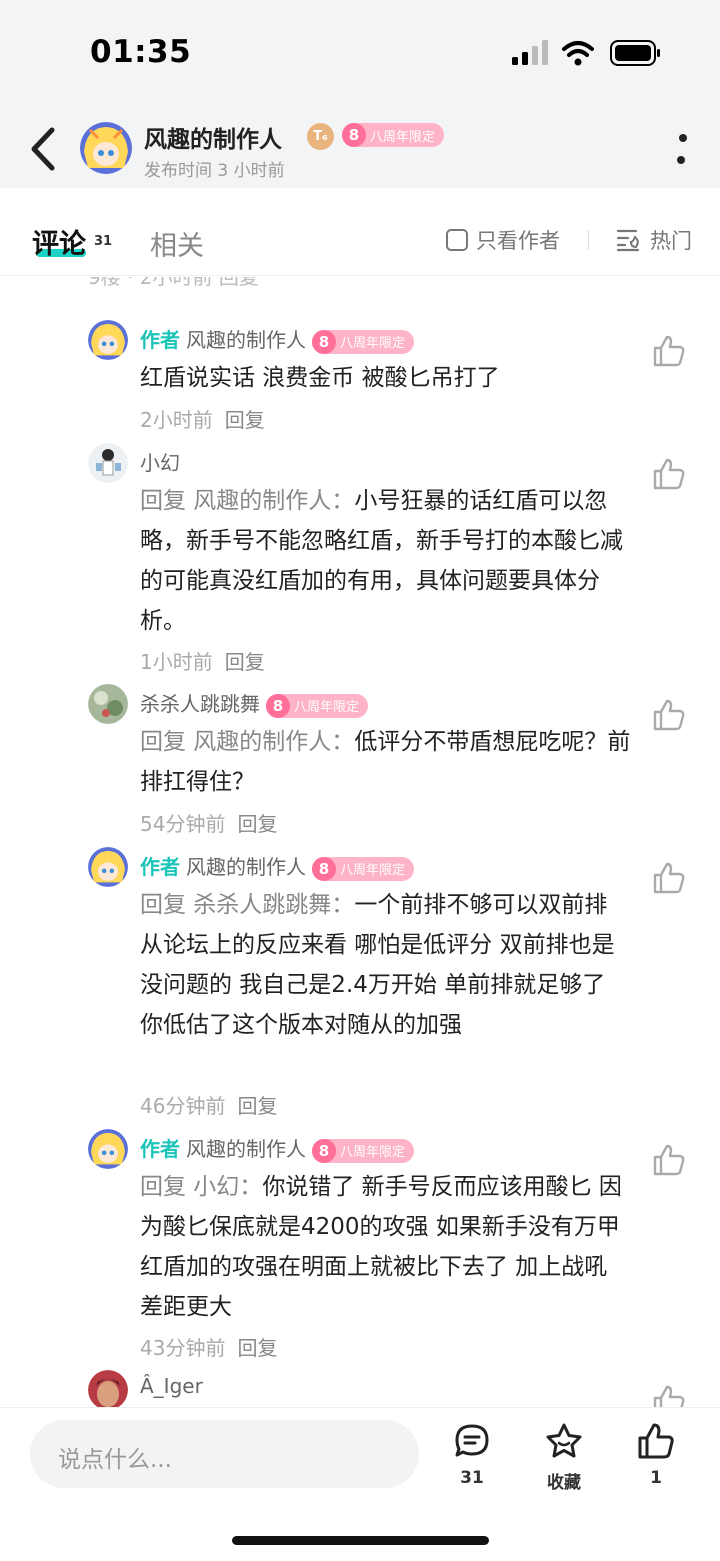  What do you see at coordinates (214, 171) in the screenshot?
I see `post-time: 发布时间 3 小时前` at bounding box center [214, 171].